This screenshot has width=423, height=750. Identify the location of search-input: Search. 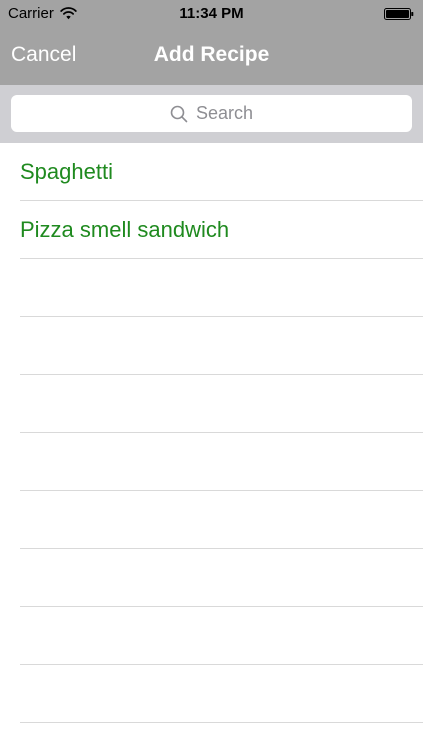
(211, 113).